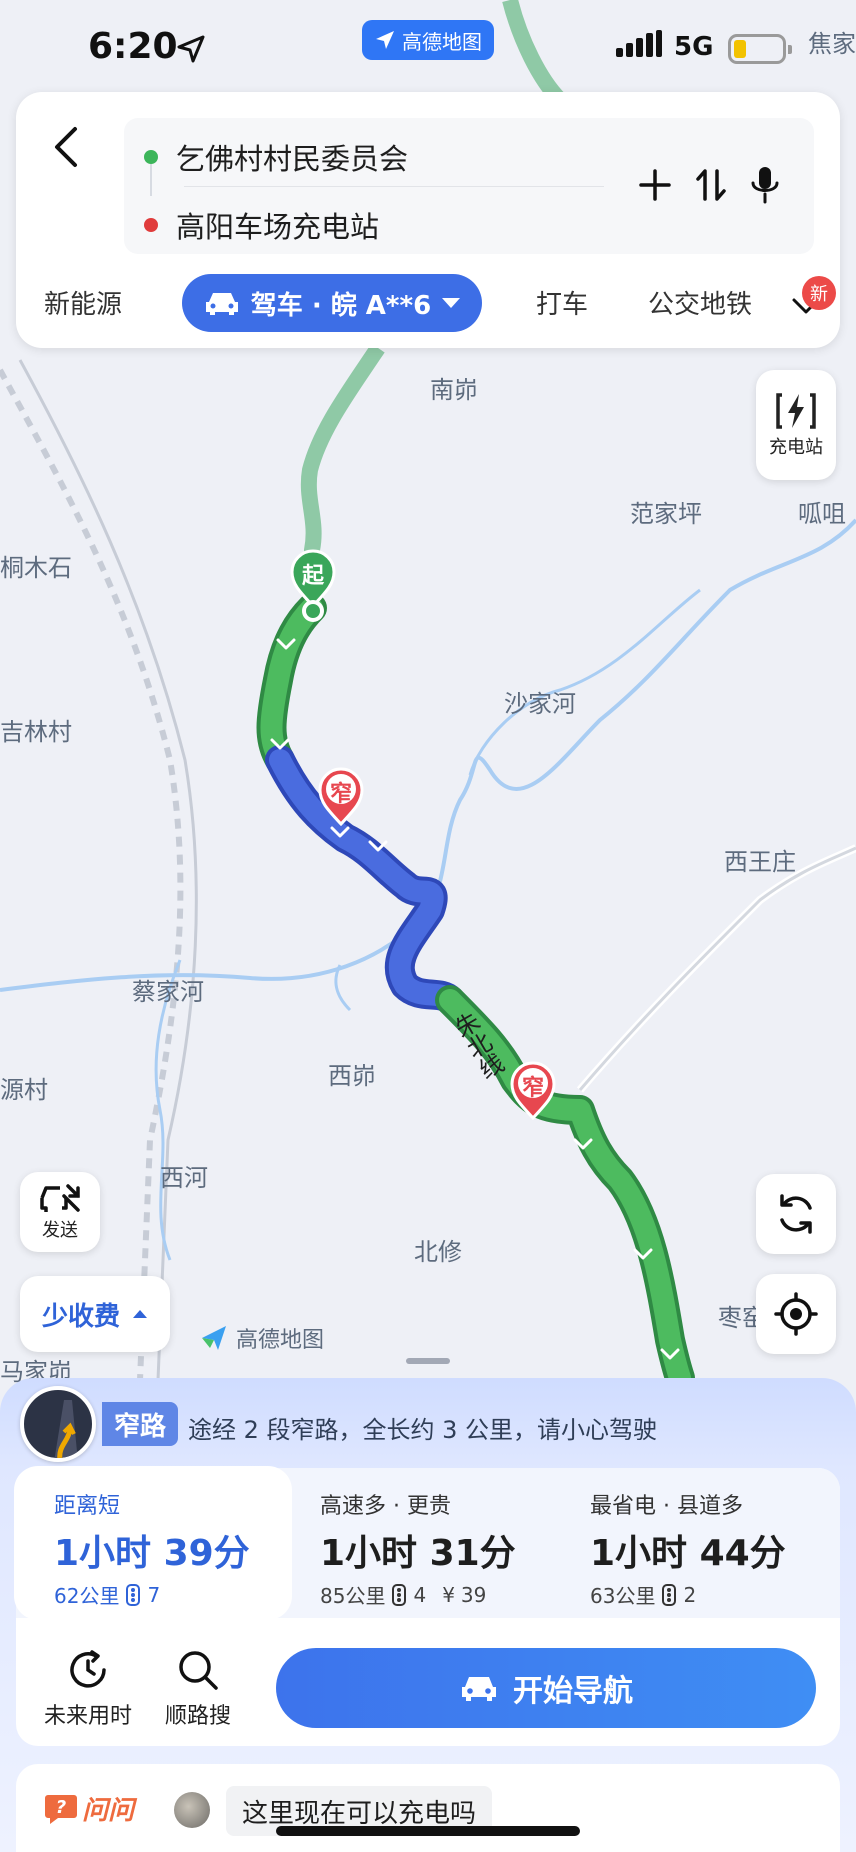 The image size is (856, 1852). I want to click on chevron-left-icon, so click(66, 147).